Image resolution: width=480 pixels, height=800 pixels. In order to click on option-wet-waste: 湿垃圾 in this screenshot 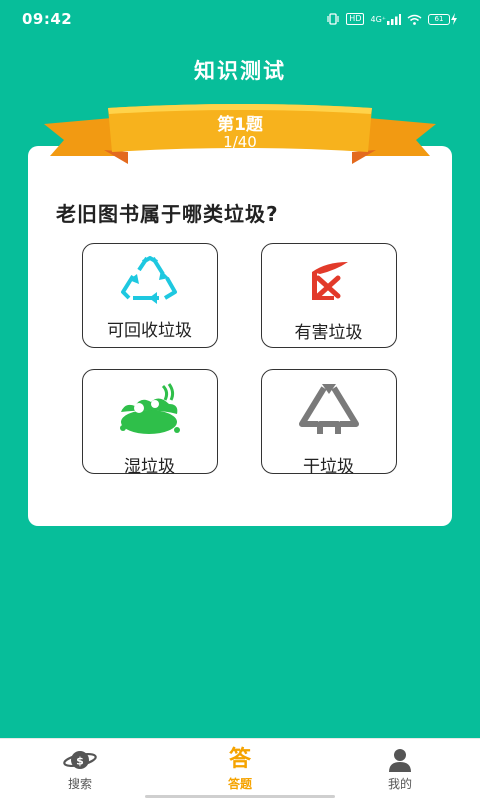, I will do `click(150, 423)`.